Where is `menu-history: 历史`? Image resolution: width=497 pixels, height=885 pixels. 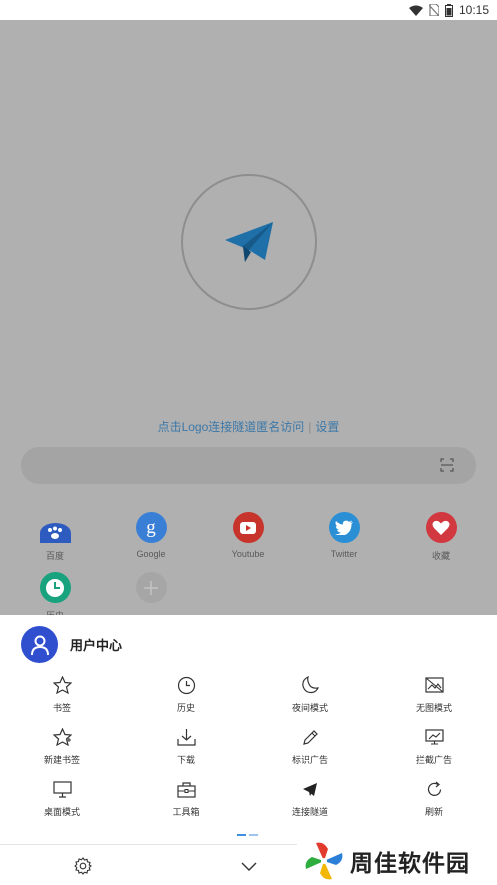
menu-history: 历史 is located at coordinates (186, 694).